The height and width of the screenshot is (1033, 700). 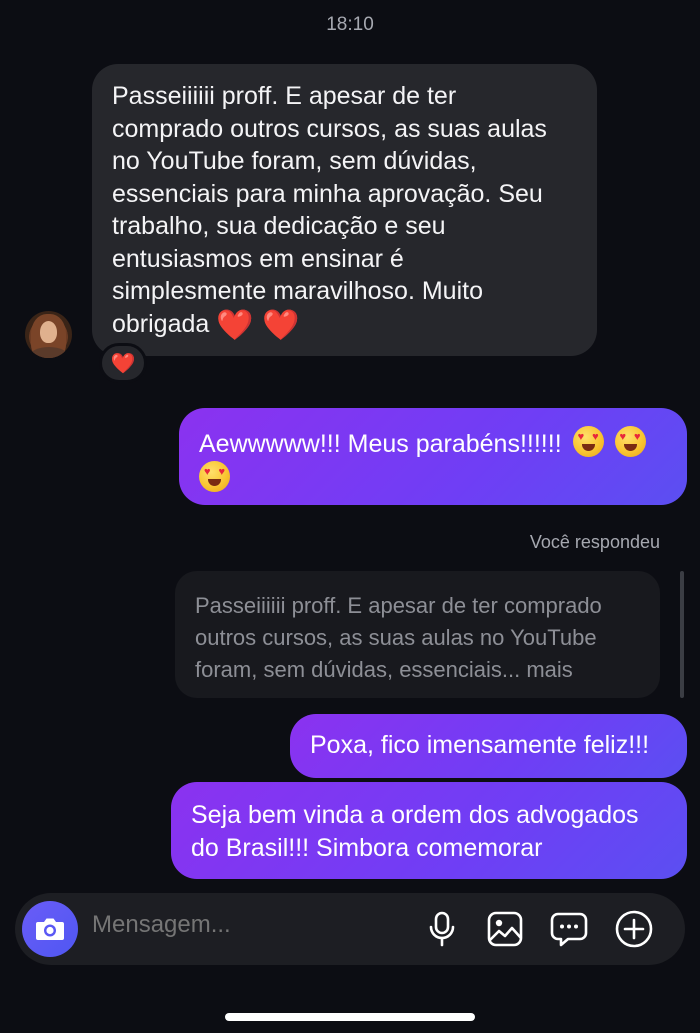 I want to click on message-input, so click(x=242, y=925).